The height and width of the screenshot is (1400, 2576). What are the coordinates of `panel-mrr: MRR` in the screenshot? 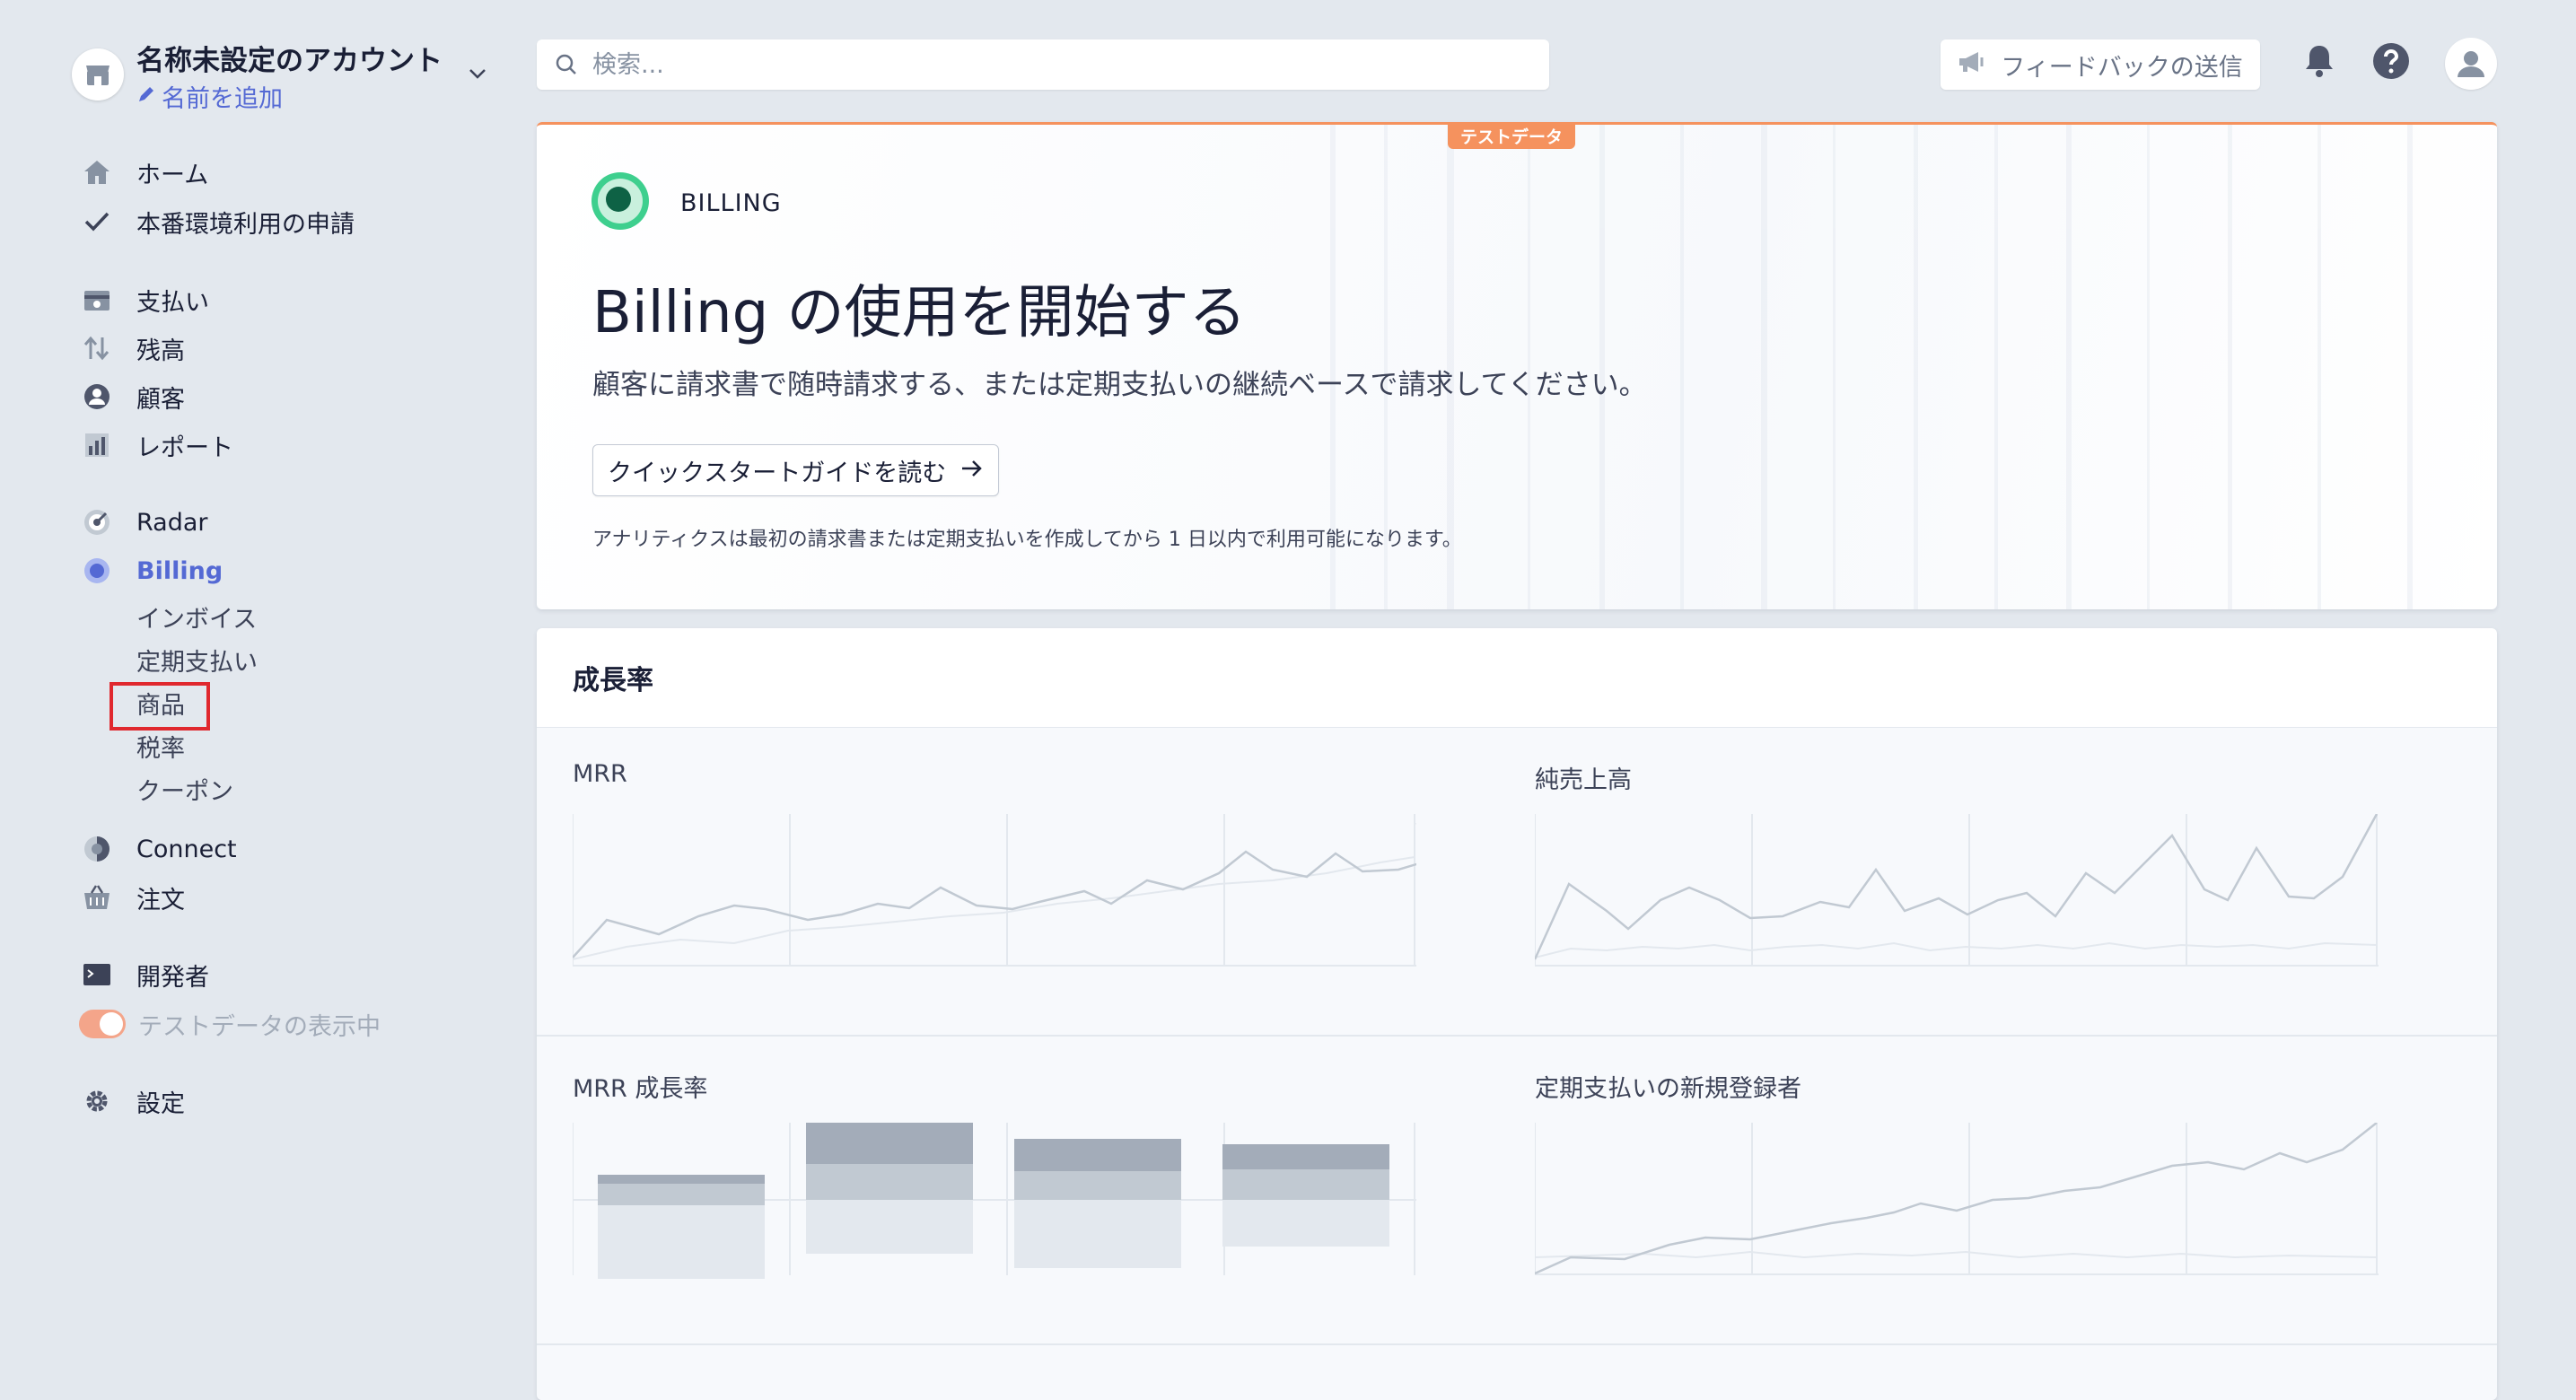 It's located at (1018, 881).